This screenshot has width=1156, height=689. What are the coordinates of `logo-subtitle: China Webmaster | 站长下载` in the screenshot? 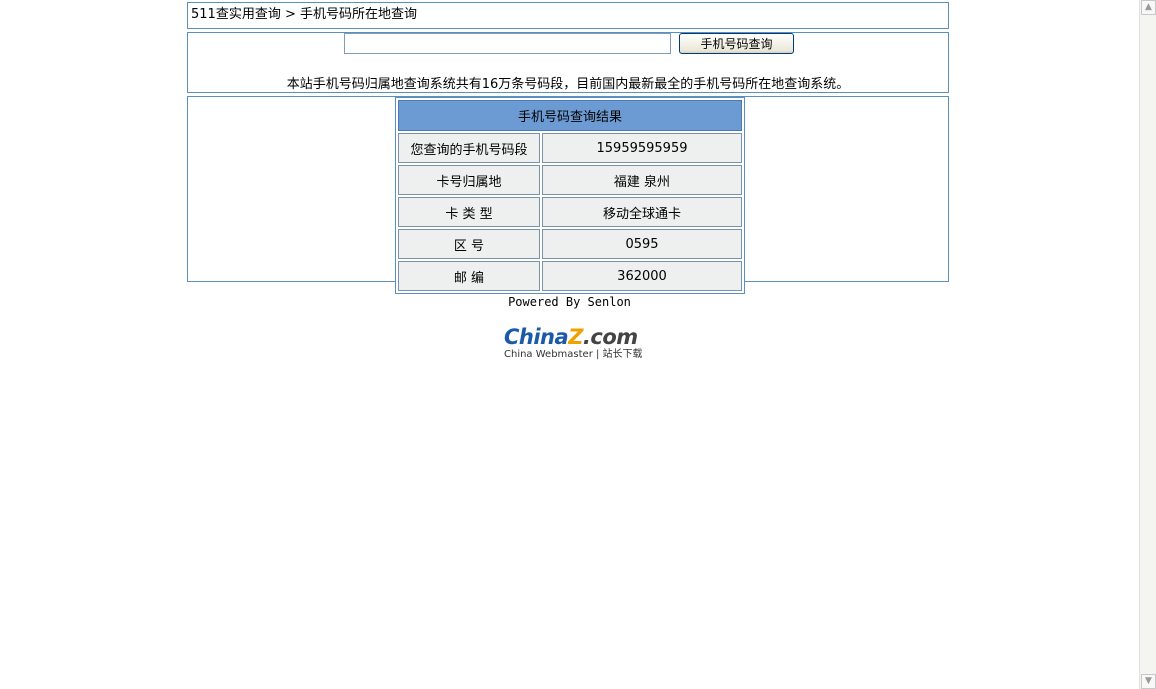 It's located at (573, 354).